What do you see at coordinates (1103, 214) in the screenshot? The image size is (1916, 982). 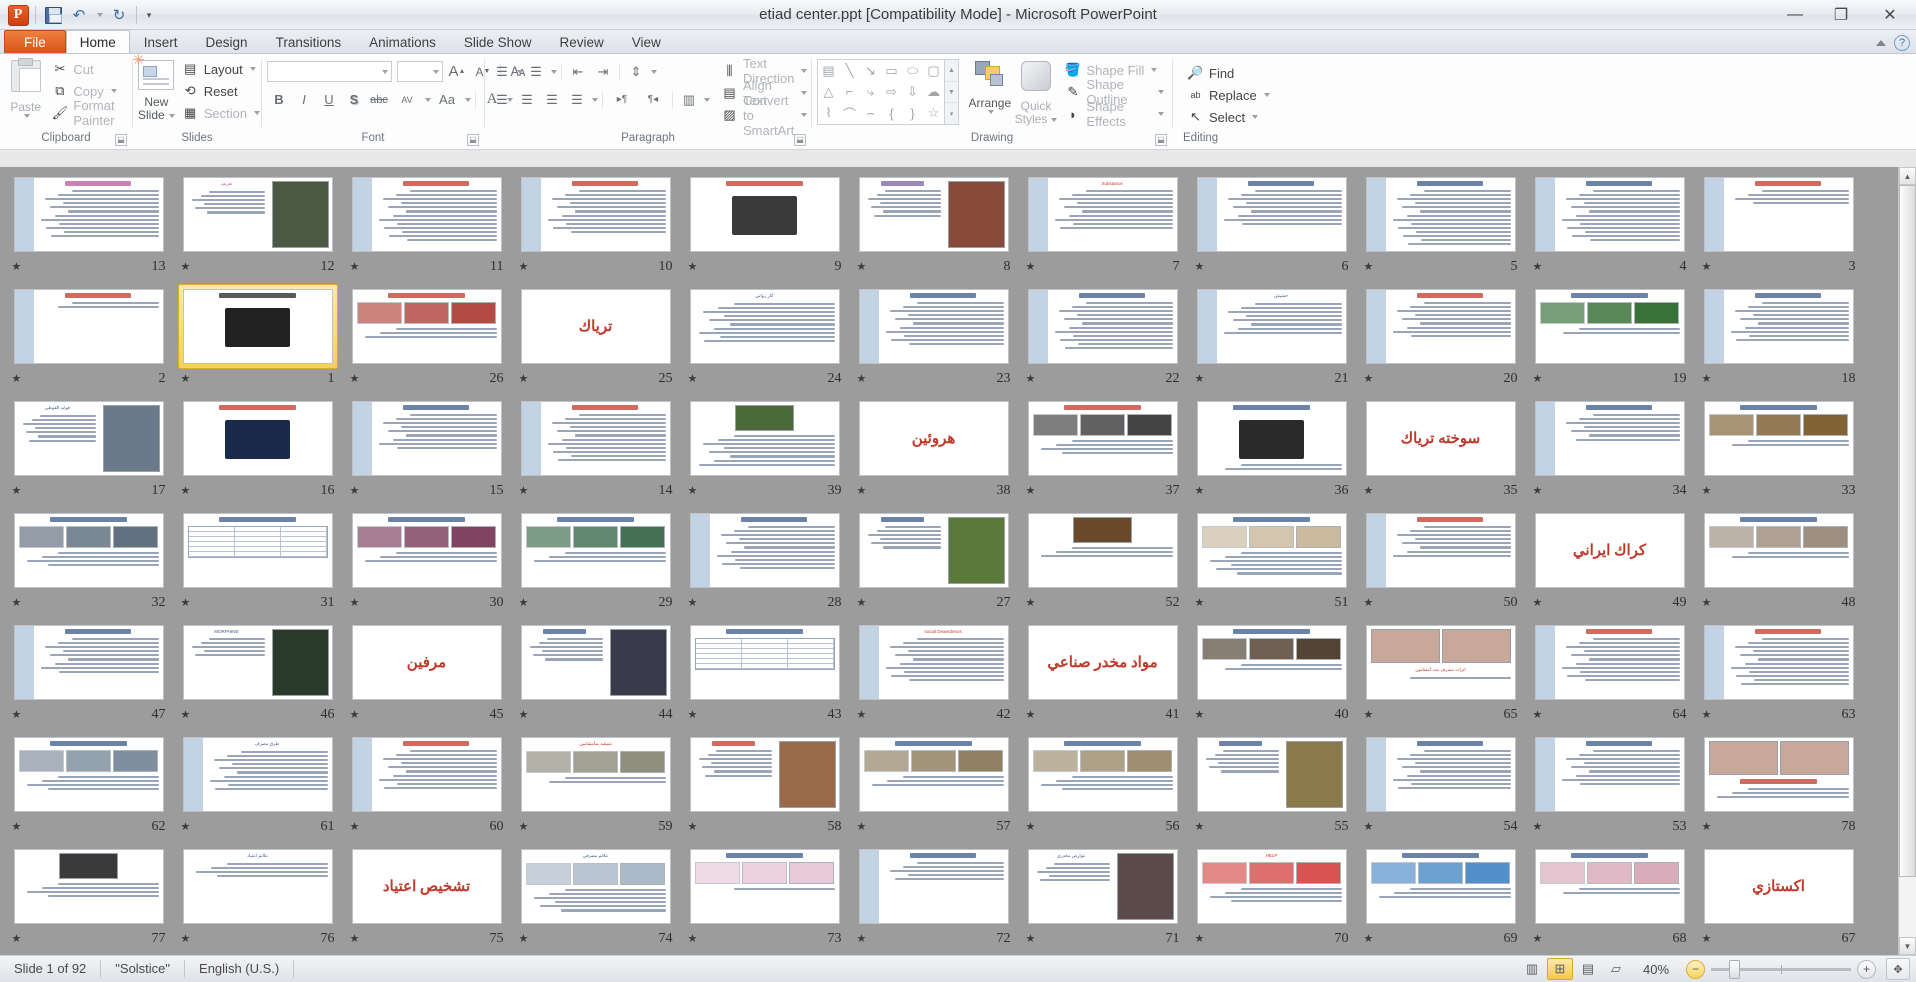 I see `slide-thumbnail-frame: Substance` at bounding box center [1103, 214].